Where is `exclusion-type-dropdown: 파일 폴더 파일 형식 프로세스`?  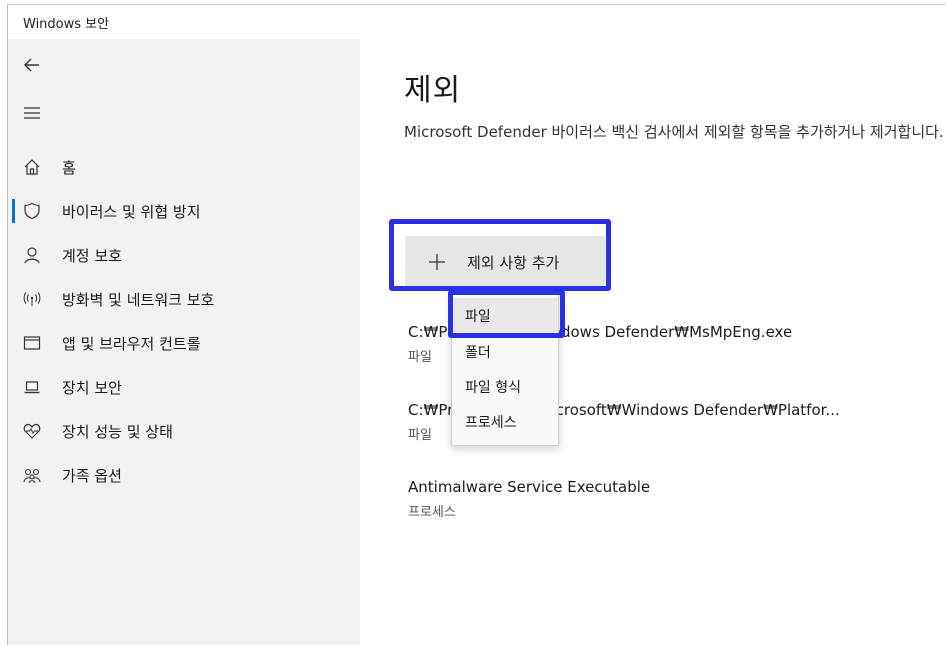 exclusion-type-dropdown: 파일 폴더 파일 형식 프로세스 is located at coordinates (505, 369).